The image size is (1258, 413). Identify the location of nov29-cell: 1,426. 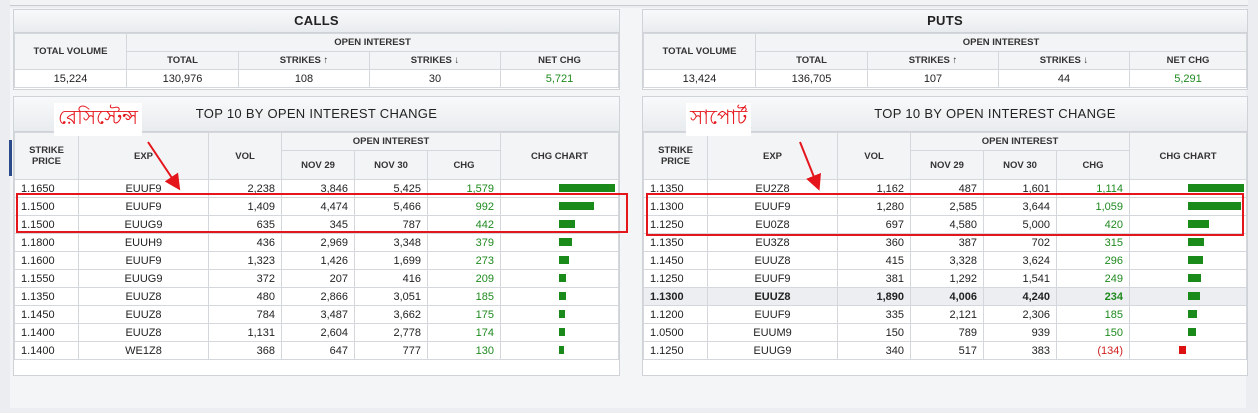
(318, 260).